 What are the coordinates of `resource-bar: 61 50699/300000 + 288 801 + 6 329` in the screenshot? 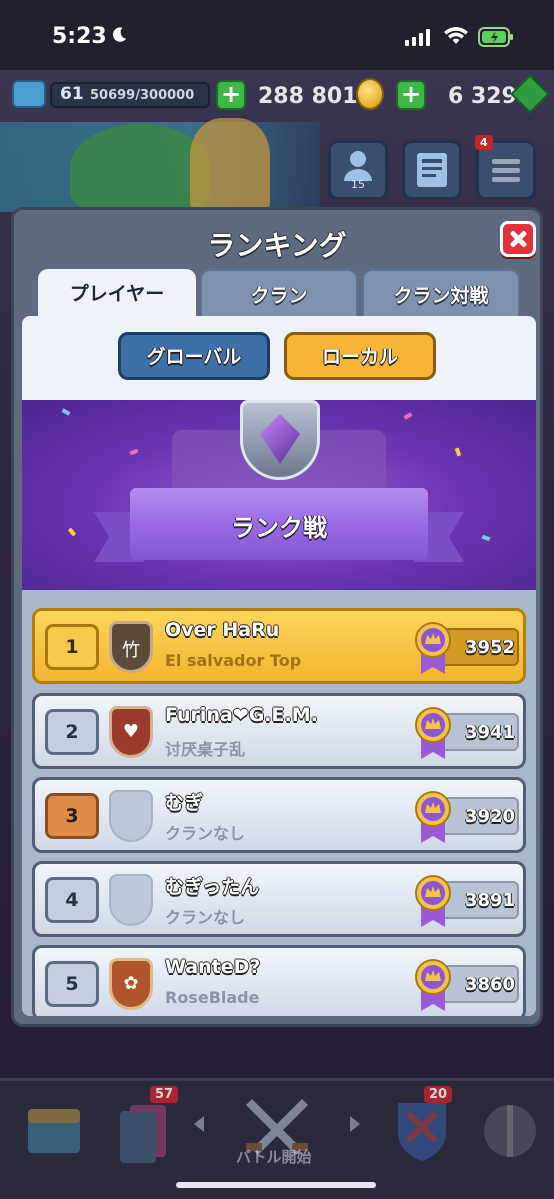 It's located at (277, 95).